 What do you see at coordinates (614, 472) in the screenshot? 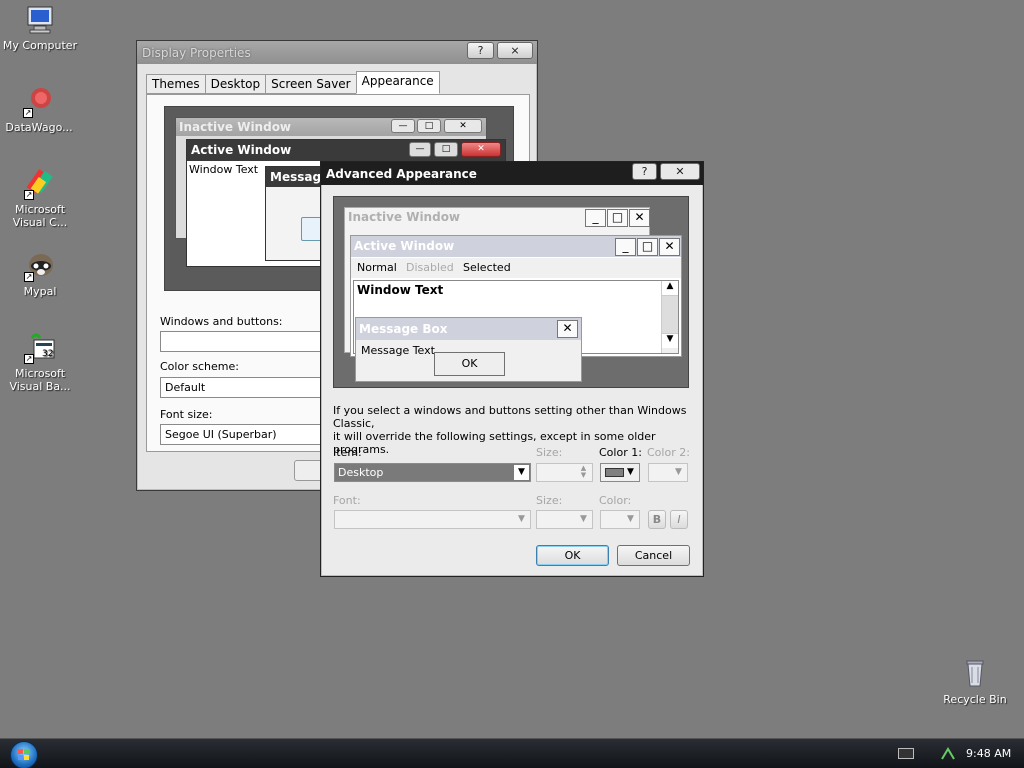
I see `color-swatch` at bounding box center [614, 472].